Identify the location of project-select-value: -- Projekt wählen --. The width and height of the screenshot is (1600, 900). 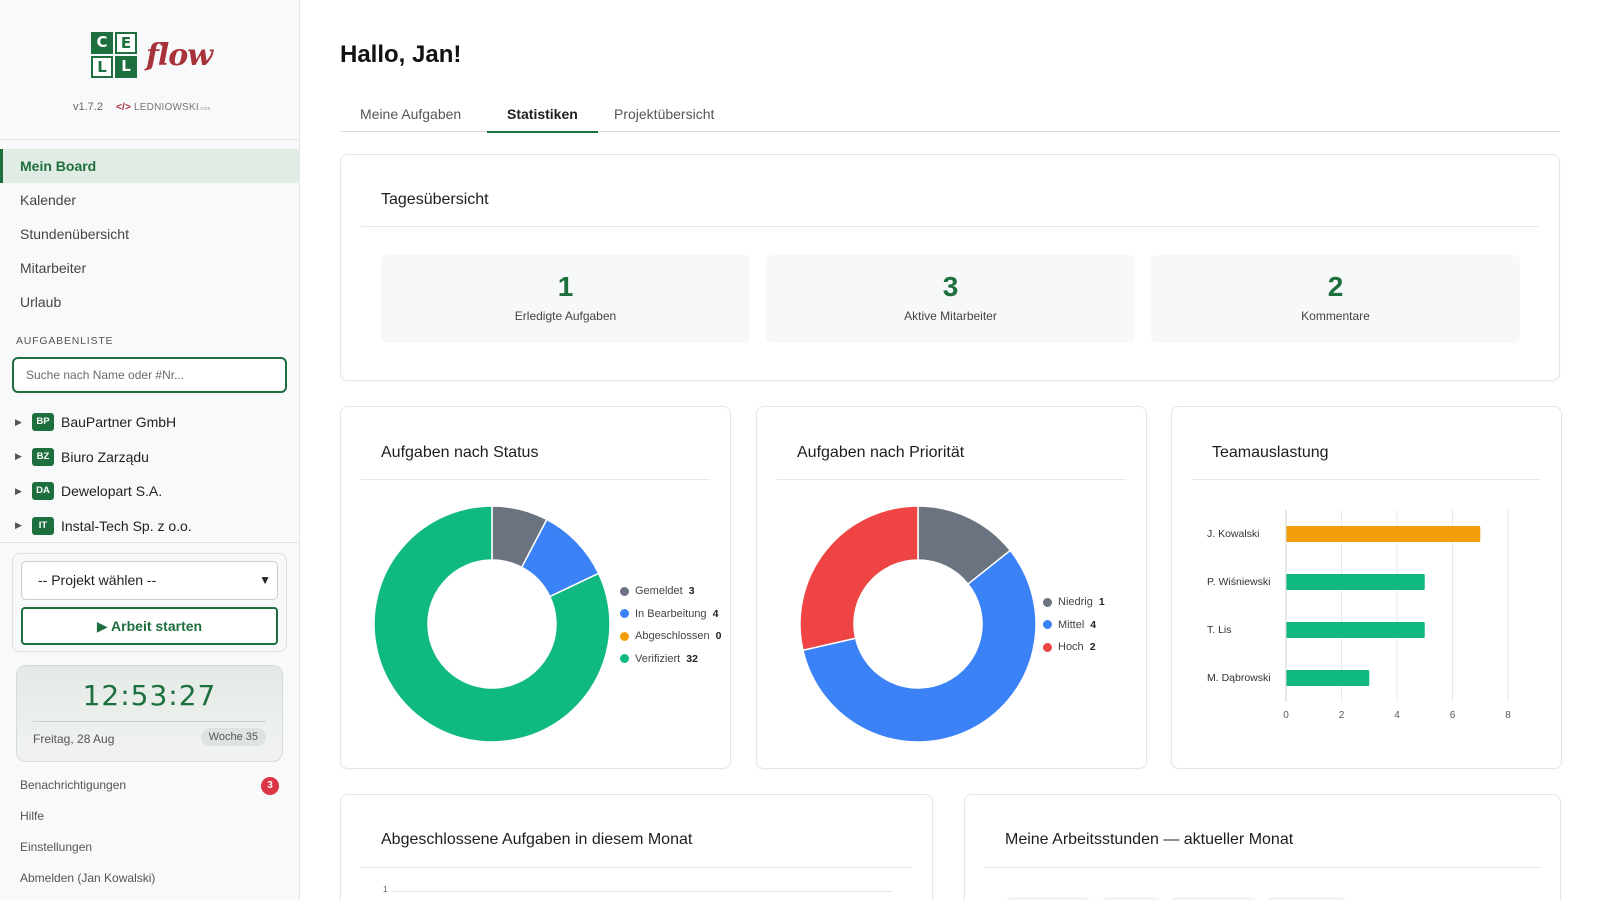
(97, 580).